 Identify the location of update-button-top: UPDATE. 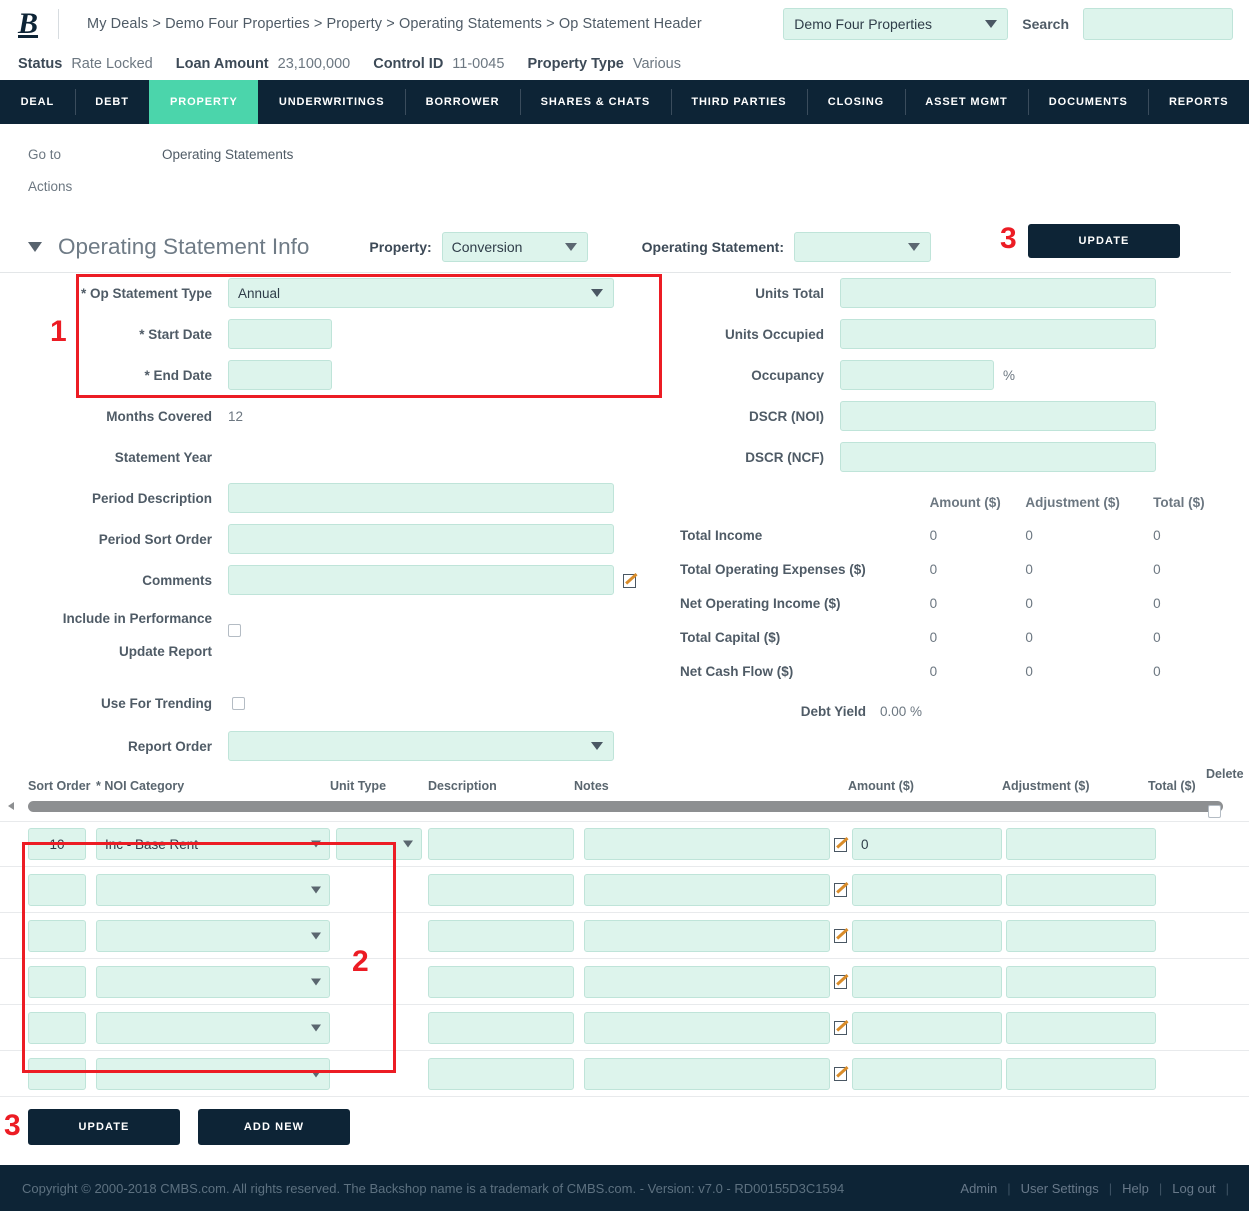
(1104, 241).